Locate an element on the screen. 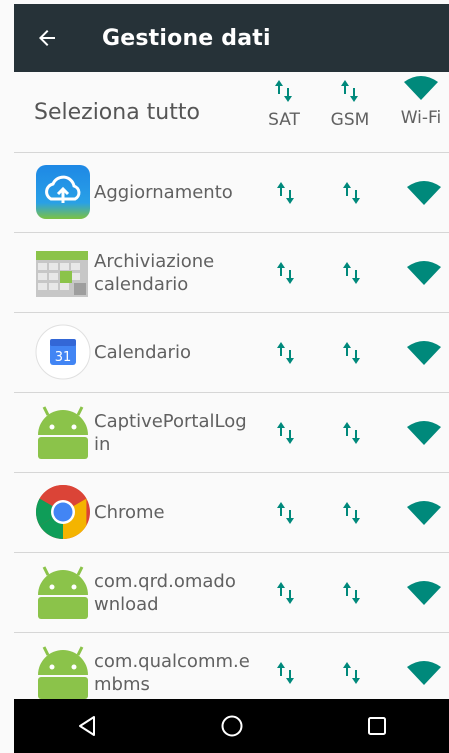  column-wifi-toggle: Wi-Fi is located at coordinates (420, 102).